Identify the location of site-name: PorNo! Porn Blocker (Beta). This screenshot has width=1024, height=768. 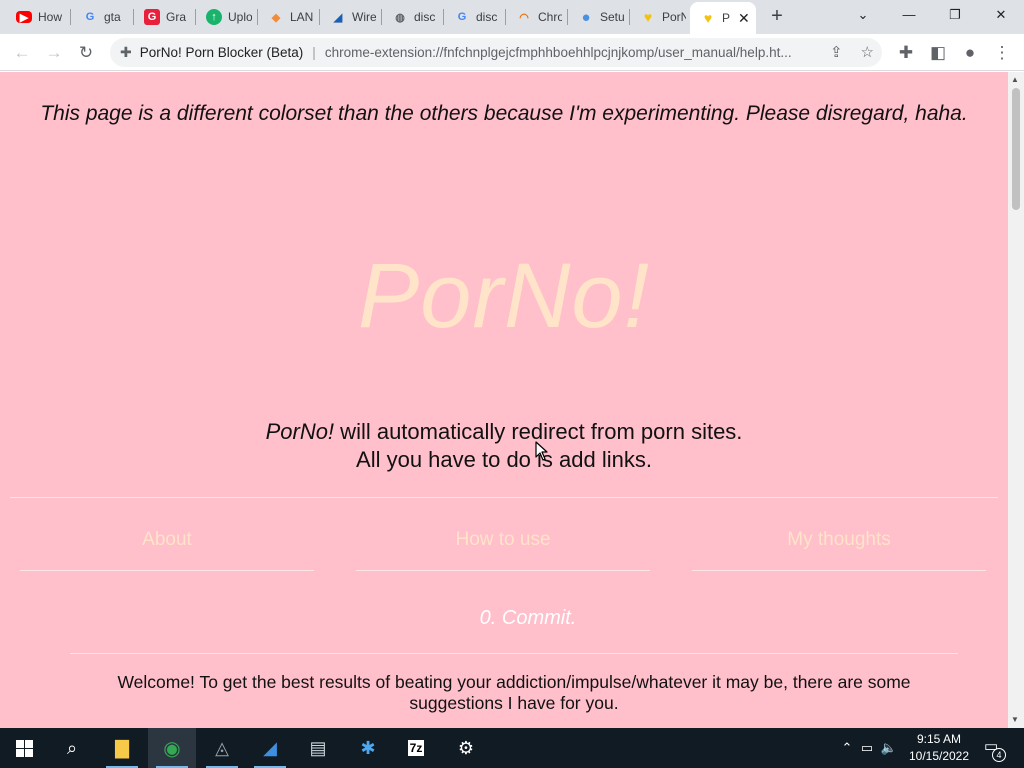
(221, 52).